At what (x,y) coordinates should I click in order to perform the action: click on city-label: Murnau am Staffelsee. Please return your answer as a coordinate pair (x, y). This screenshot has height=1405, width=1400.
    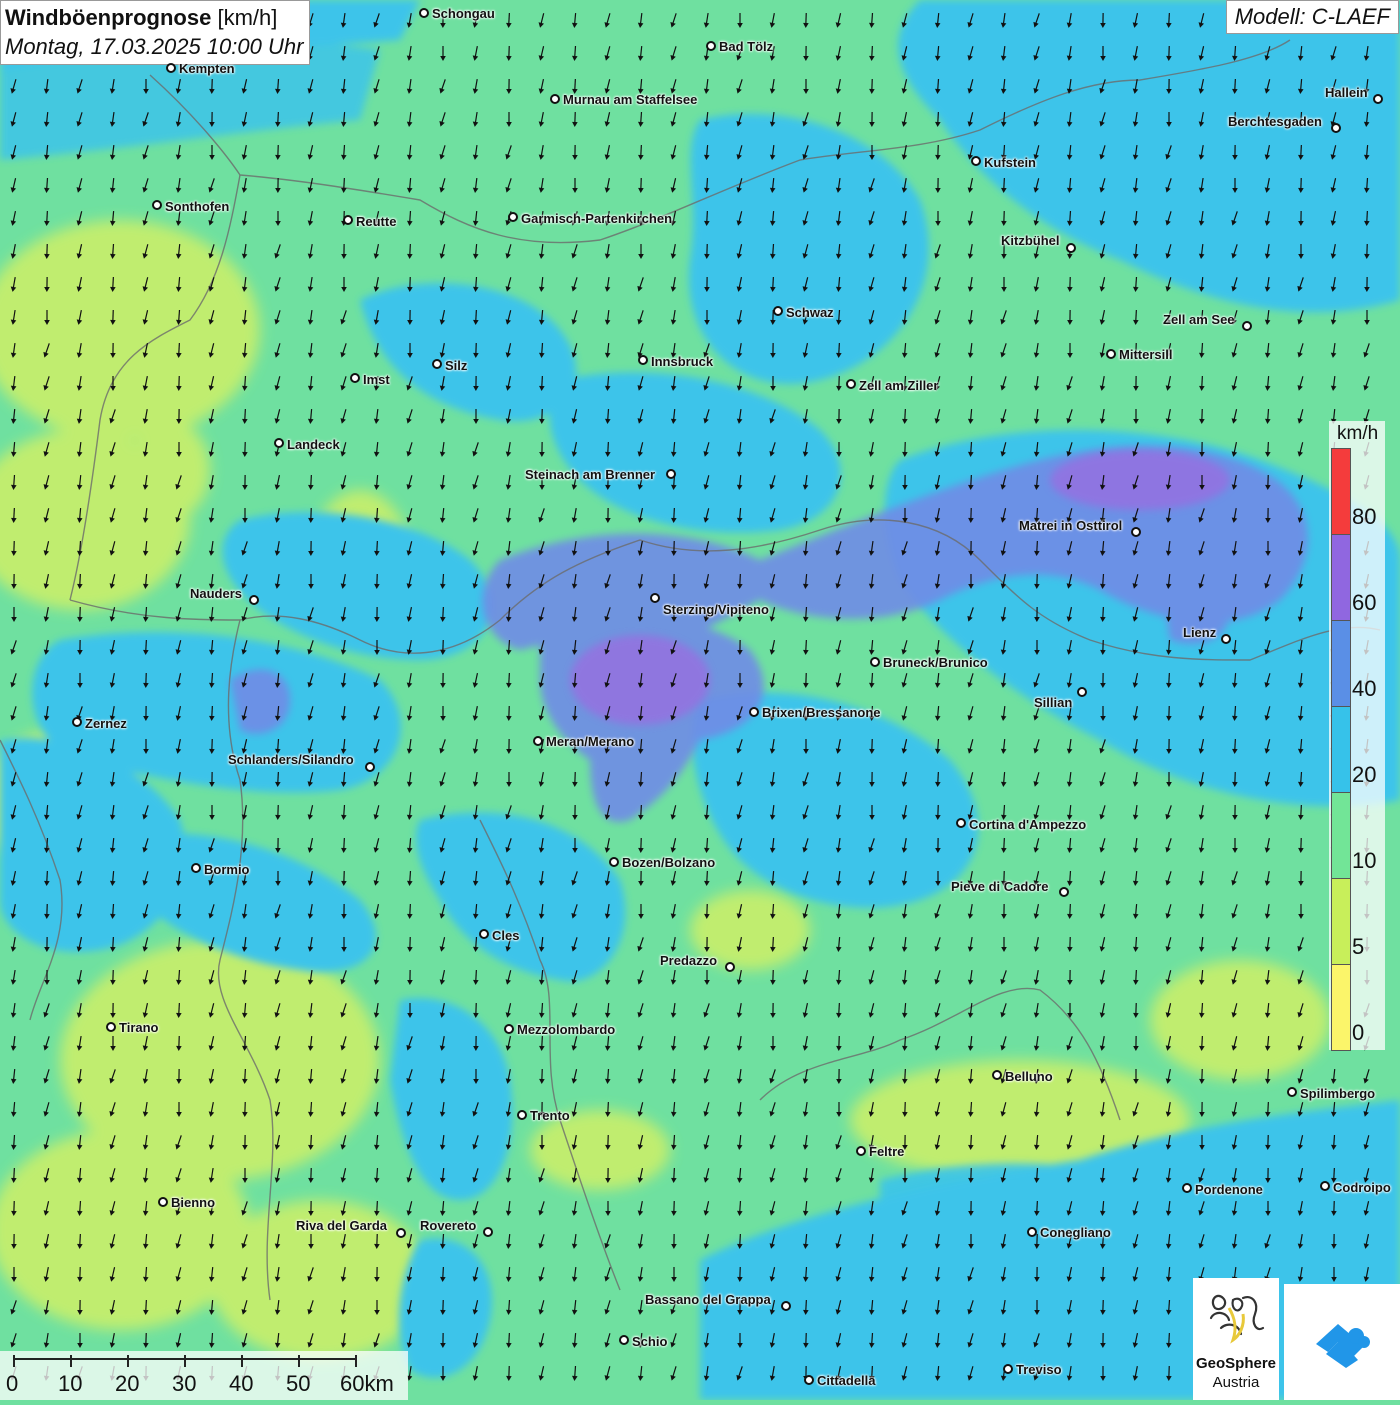
    Looking at the image, I should click on (630, 99).